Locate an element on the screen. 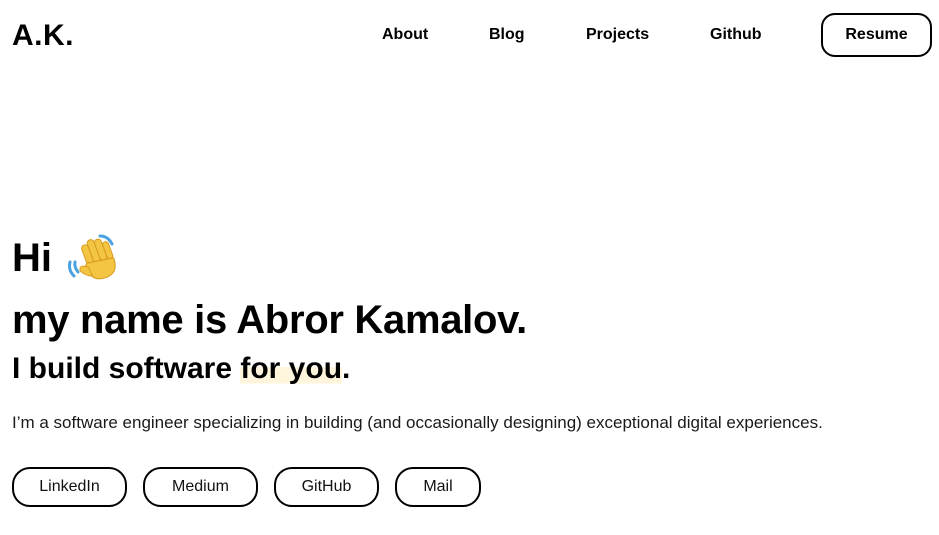  main-nav: About Blog Projects Github Resume is located at coordinates (469, 35).